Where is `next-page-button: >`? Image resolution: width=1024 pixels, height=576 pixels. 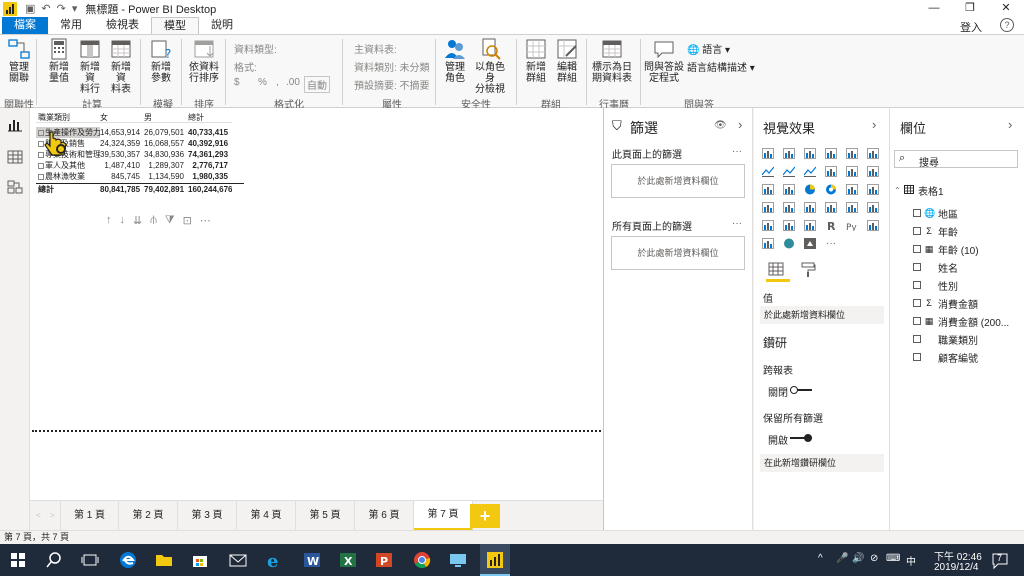
next-page-button: > is located at coordinates (52, 515).